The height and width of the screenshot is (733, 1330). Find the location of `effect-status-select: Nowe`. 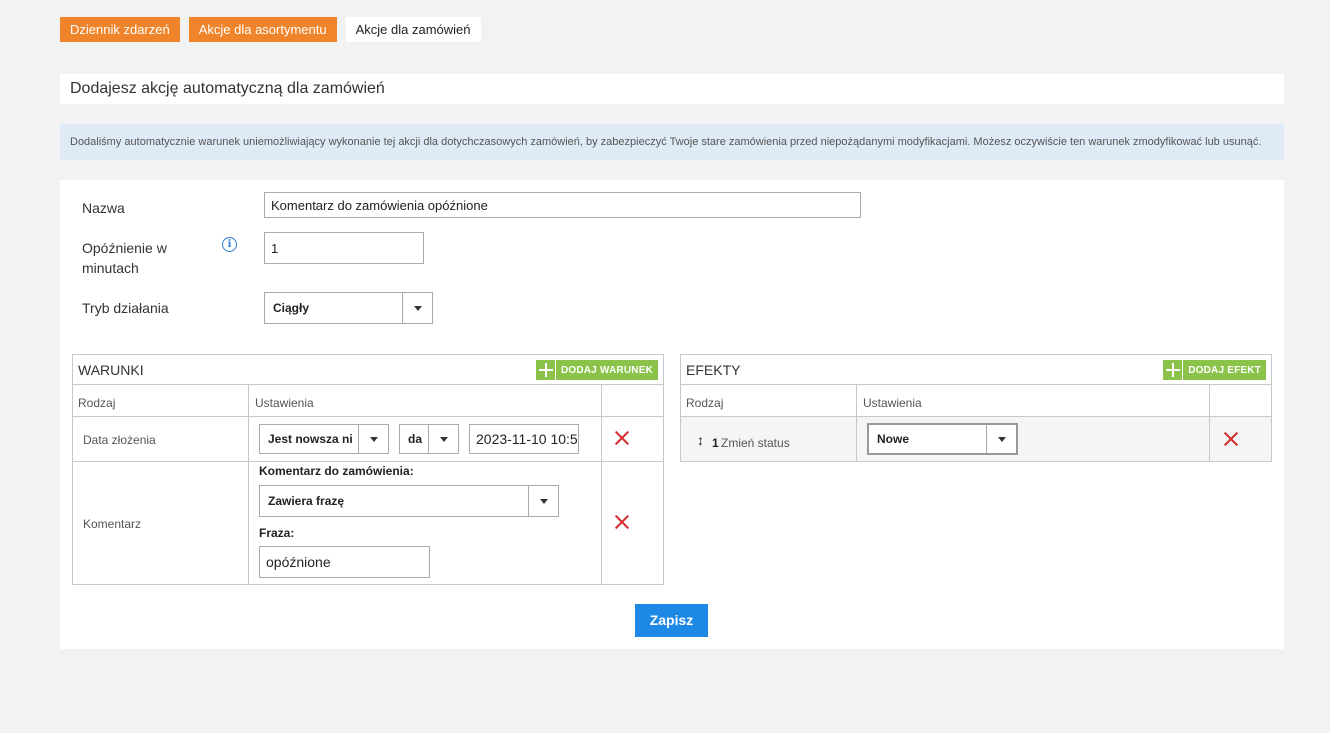

effect-status-select: Nowe is located at coordinates (942, 439).